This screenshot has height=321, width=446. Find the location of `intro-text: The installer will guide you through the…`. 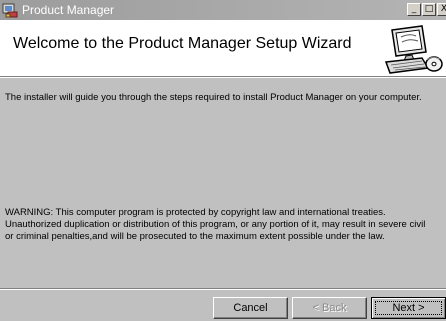

intro-text: The installer will guide you through the… is located at coordinates (213, 97).